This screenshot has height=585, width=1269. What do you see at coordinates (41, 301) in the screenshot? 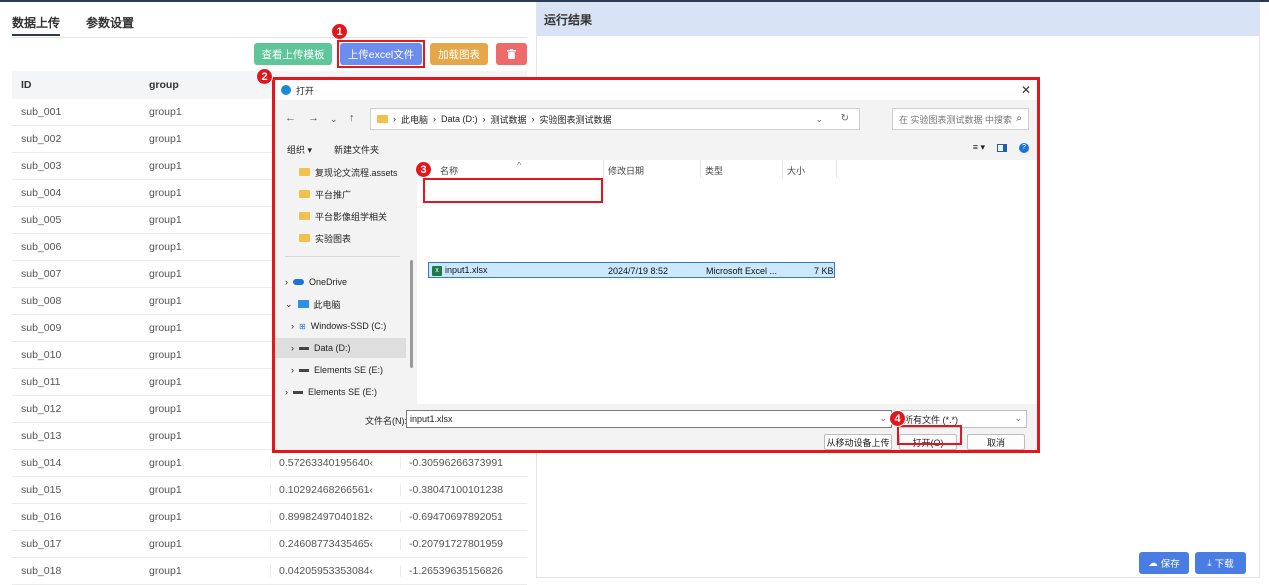
I see `cell-id: sub_008` at bounding box center [41, 301].